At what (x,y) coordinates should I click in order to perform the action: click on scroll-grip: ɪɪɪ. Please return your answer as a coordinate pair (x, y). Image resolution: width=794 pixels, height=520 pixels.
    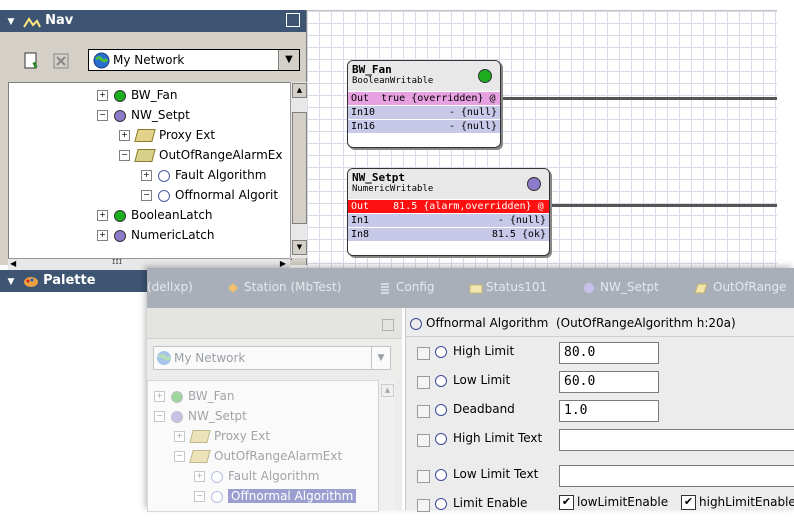
    Looking at the image, I should click on (117, 262).